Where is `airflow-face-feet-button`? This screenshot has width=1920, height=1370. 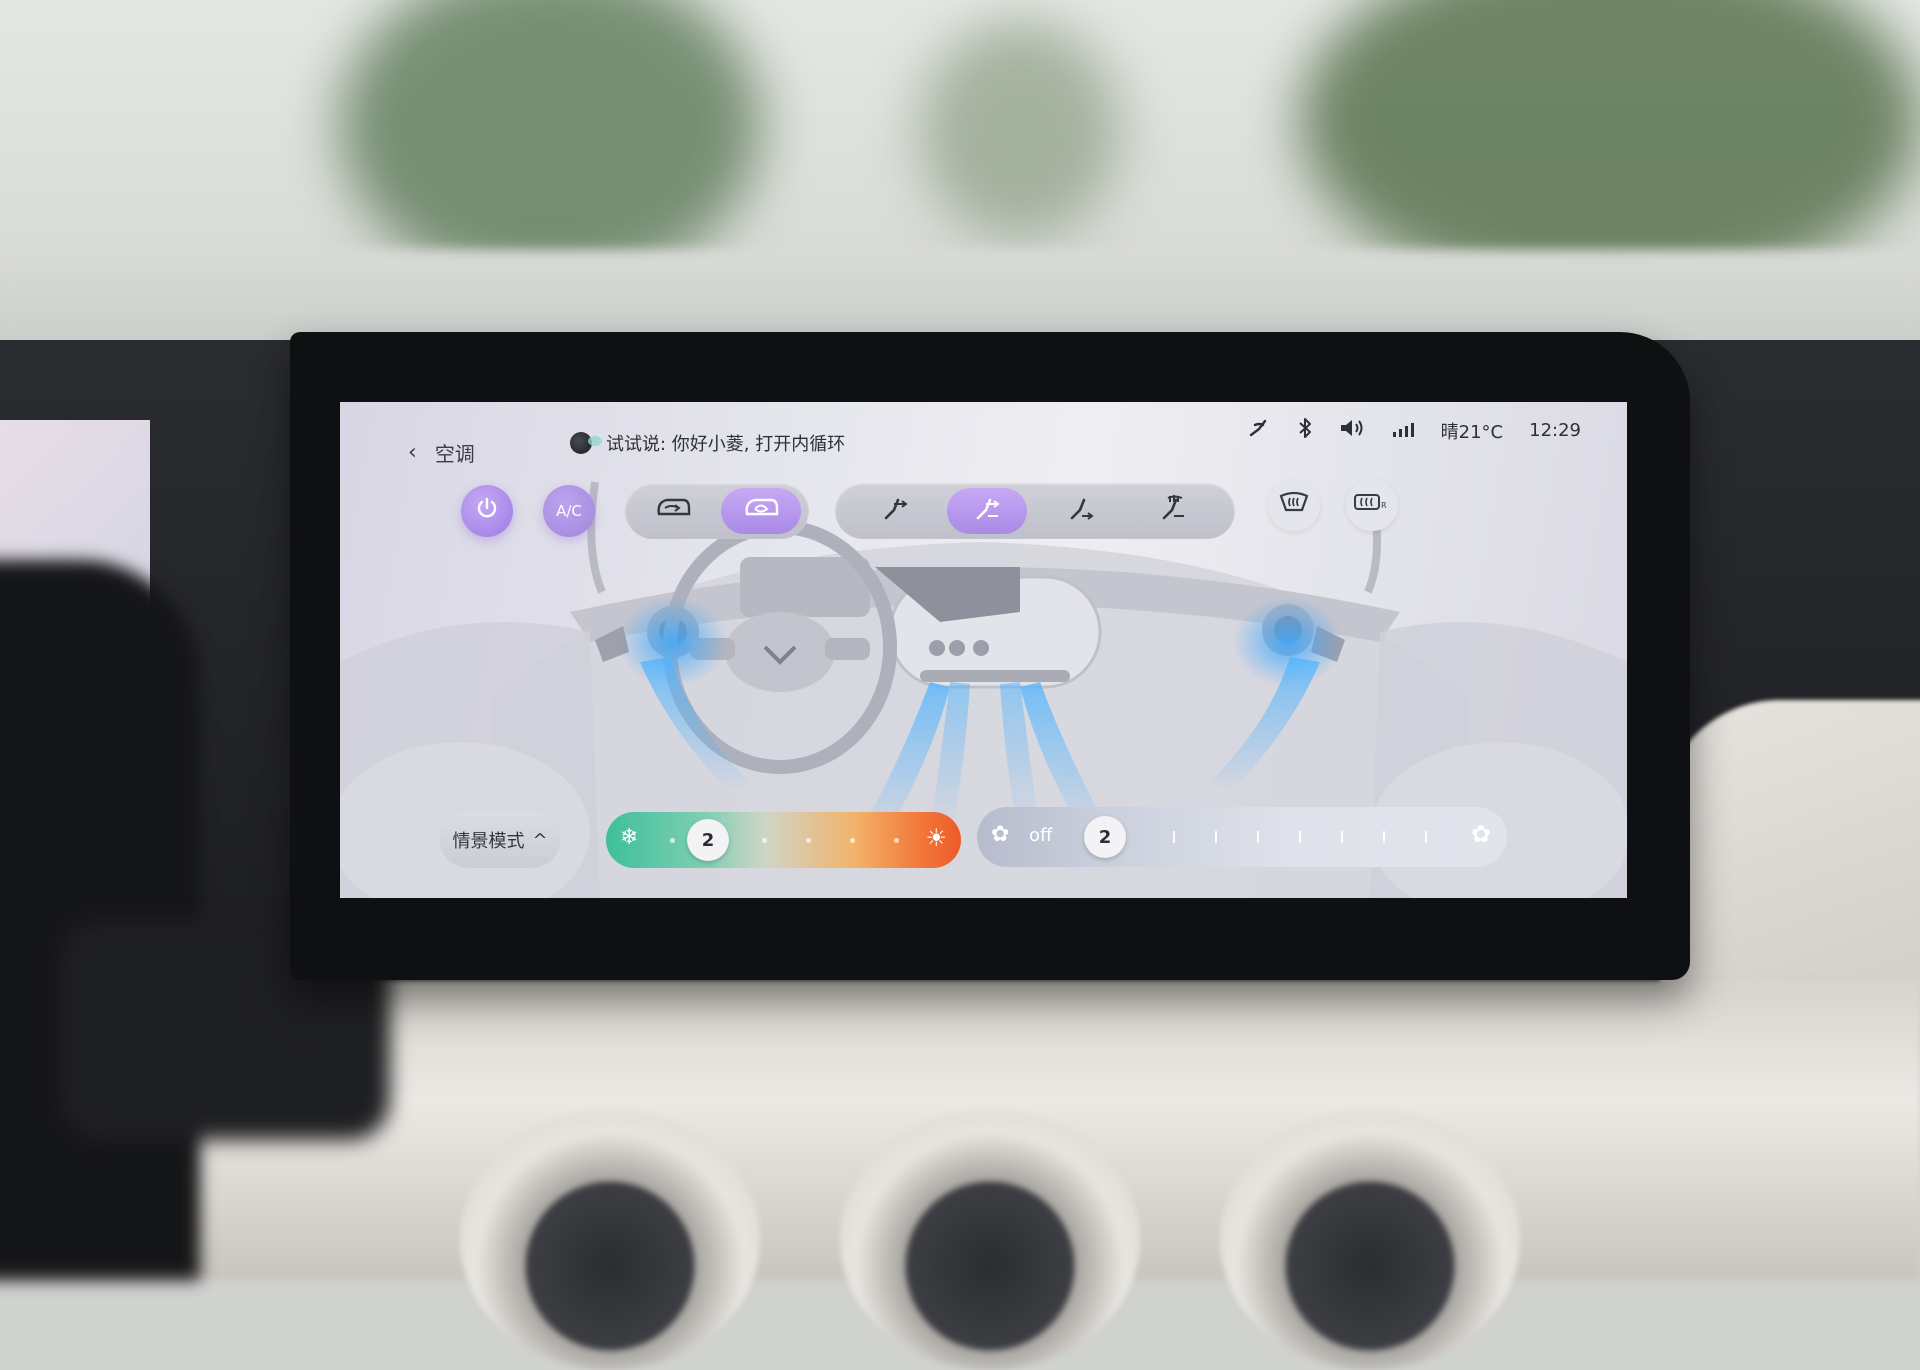 airflow-face-feet-button is located at coordinates (987, 511).